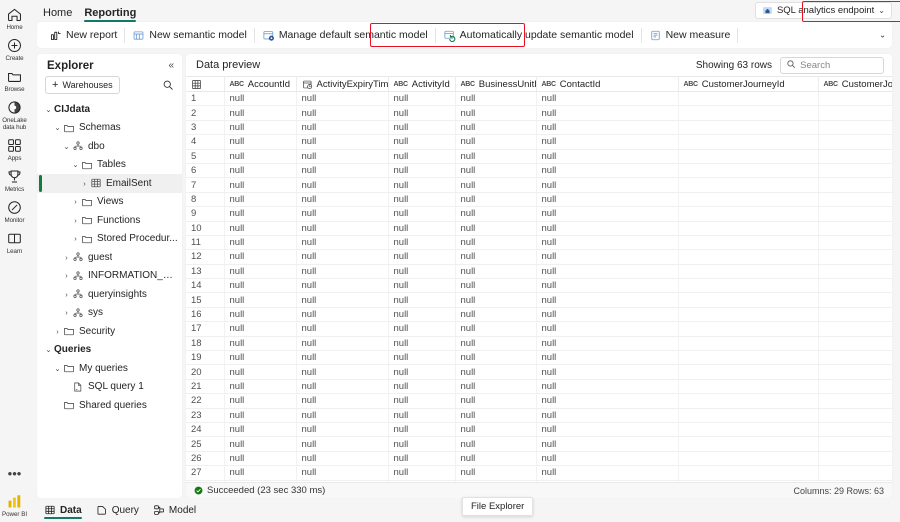  I want to click on collapse-pane-icon: «, so click(171, 66).